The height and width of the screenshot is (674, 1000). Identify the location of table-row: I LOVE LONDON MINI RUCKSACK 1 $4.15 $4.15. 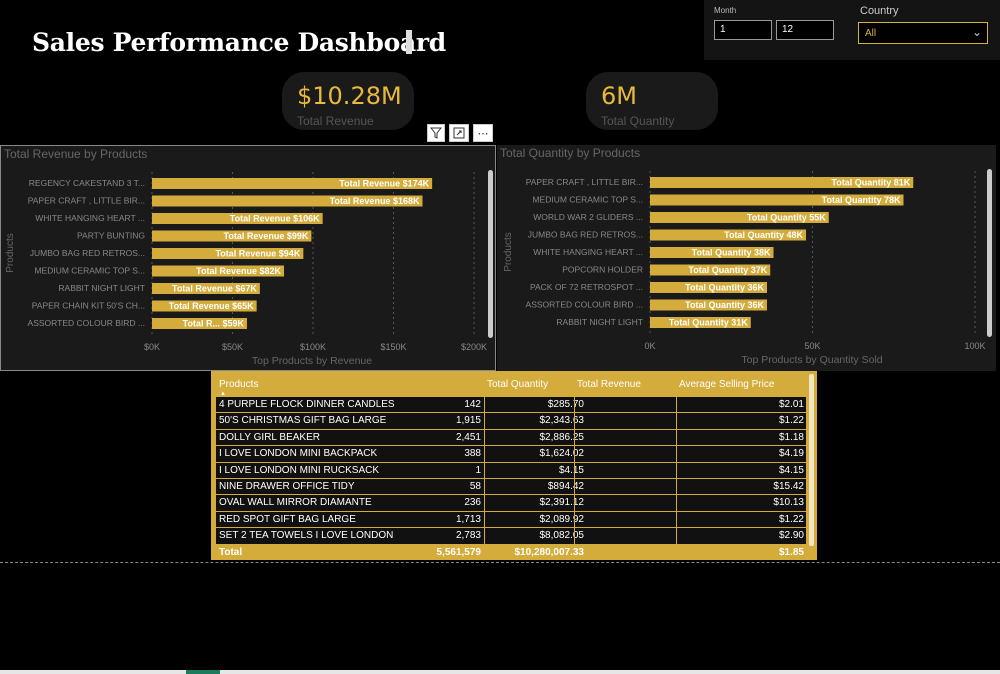
(511, 470).